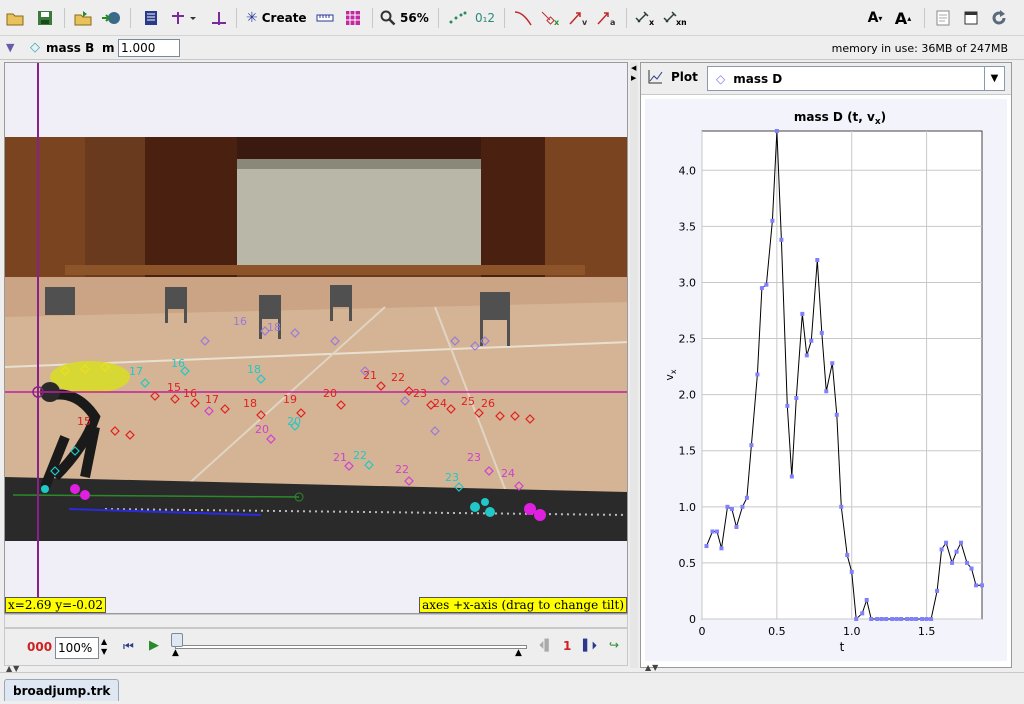 The height and width of the screenshot is (704, 1024). Describe the element at coordinates (353, 18) in the screenshot. I see `color-grid-icon` at that location.